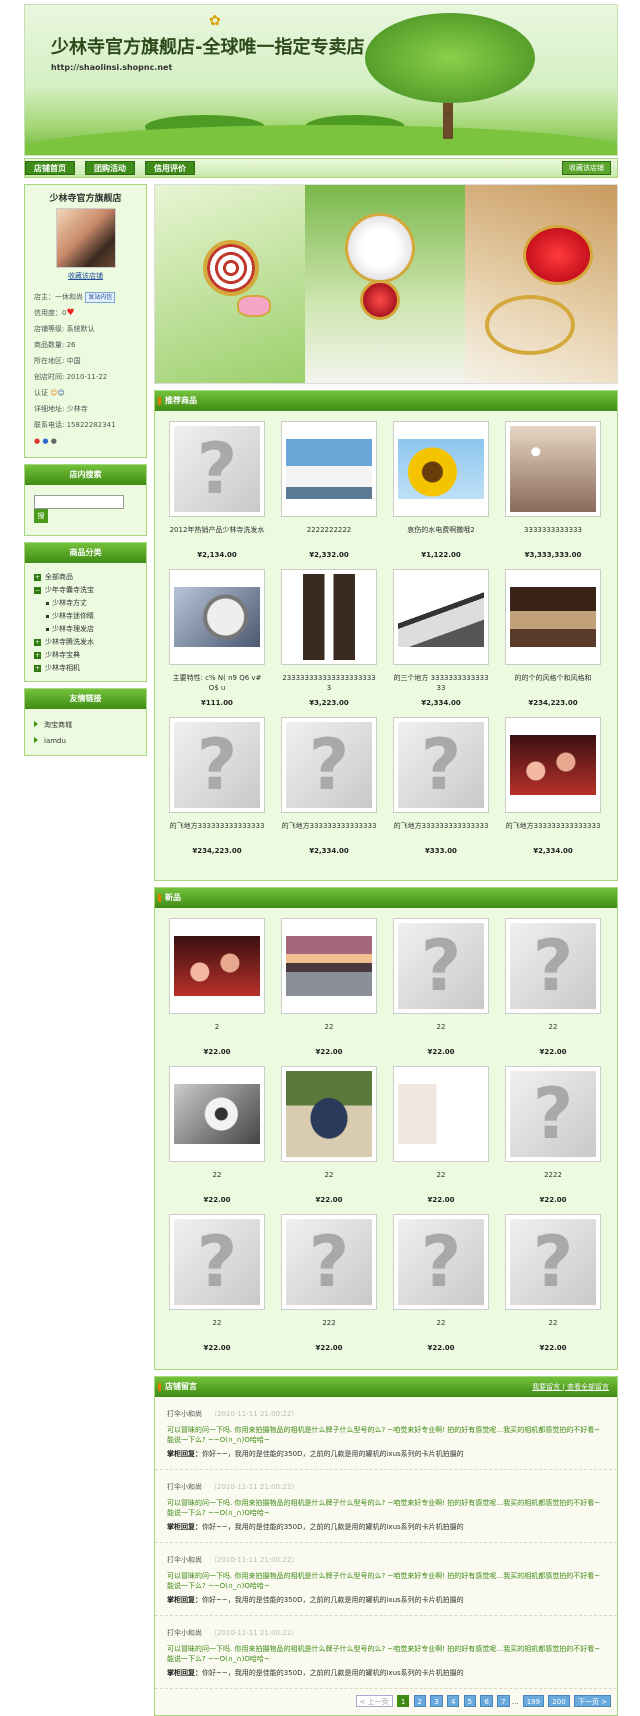  Describe the element at coordinates (420, 1701) in the screenshot. I see `page-button: 2` at that location.